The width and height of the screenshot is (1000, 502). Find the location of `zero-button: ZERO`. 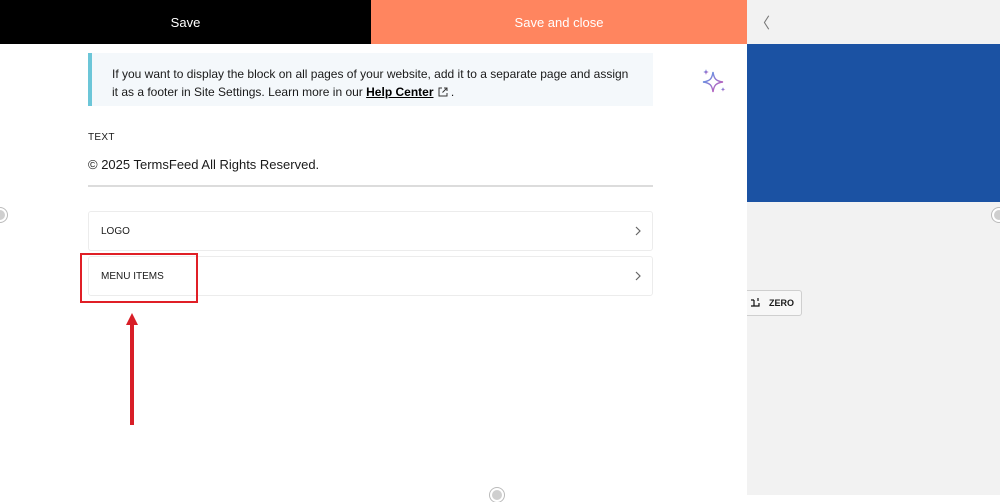

zero-button: ZERO is located at coordinates (774, 303).